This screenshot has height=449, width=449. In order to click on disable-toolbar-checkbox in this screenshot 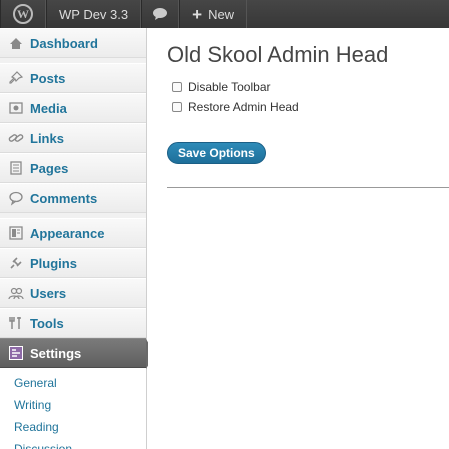, I will do `click(177, 87)`.